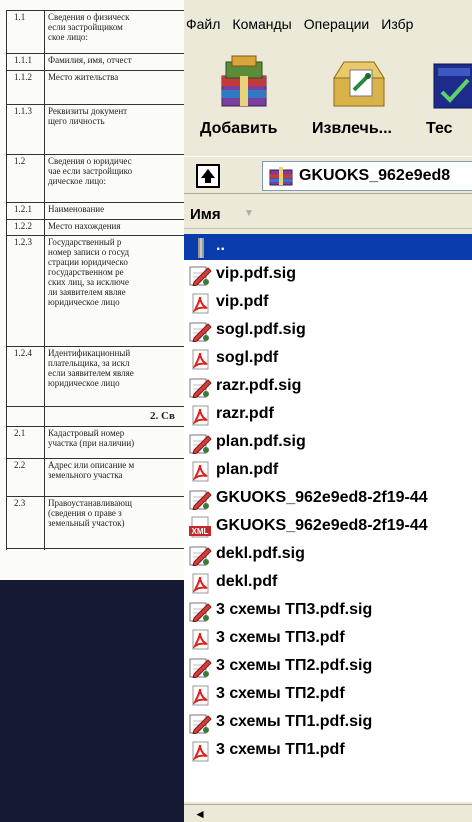 This screenshot has width=472, height=822. I want to click on row-text: Идентификационный, so click(89, 353).